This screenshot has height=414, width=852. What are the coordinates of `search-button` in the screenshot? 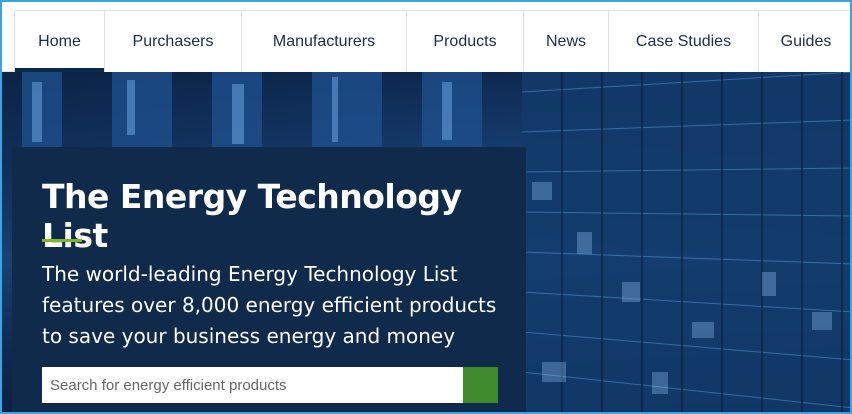 It's located at (270, 385).